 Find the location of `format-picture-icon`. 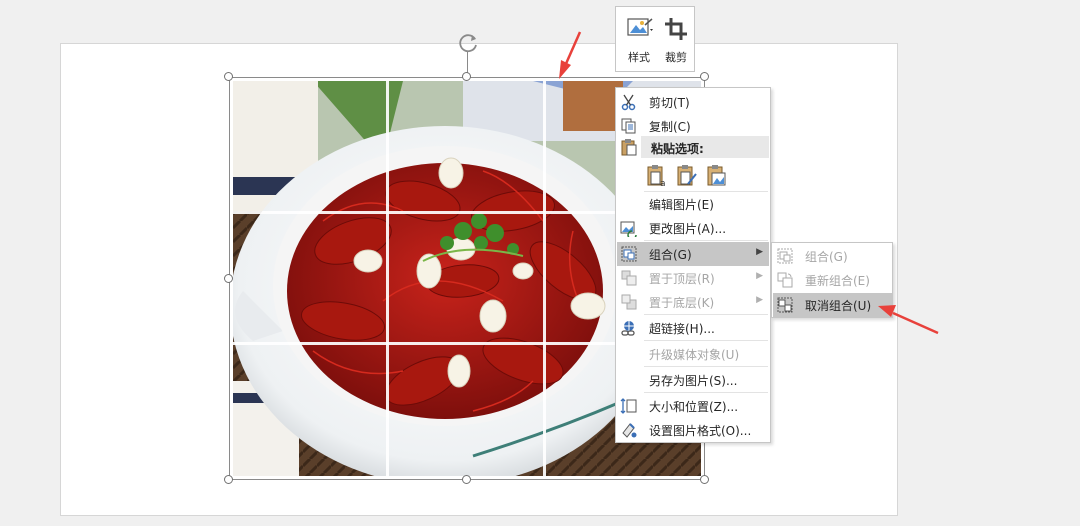

format-picture-icon is located at coordinates (629, 430).